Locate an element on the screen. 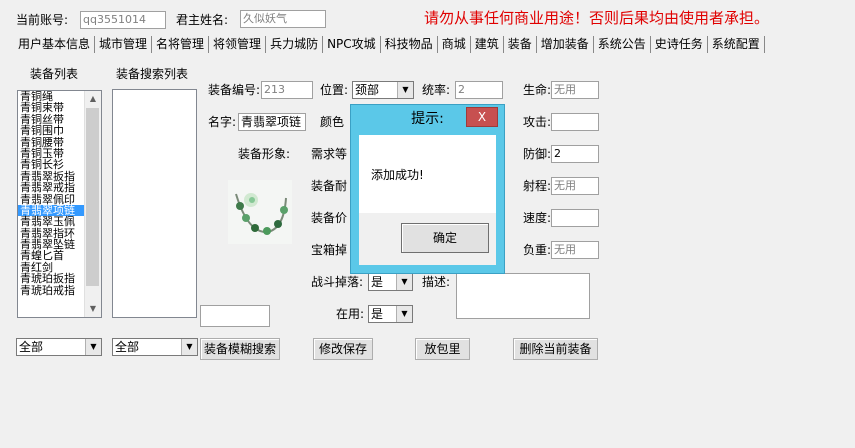  tab-item: 用户基本信息 is located at coordinates (55, 44).